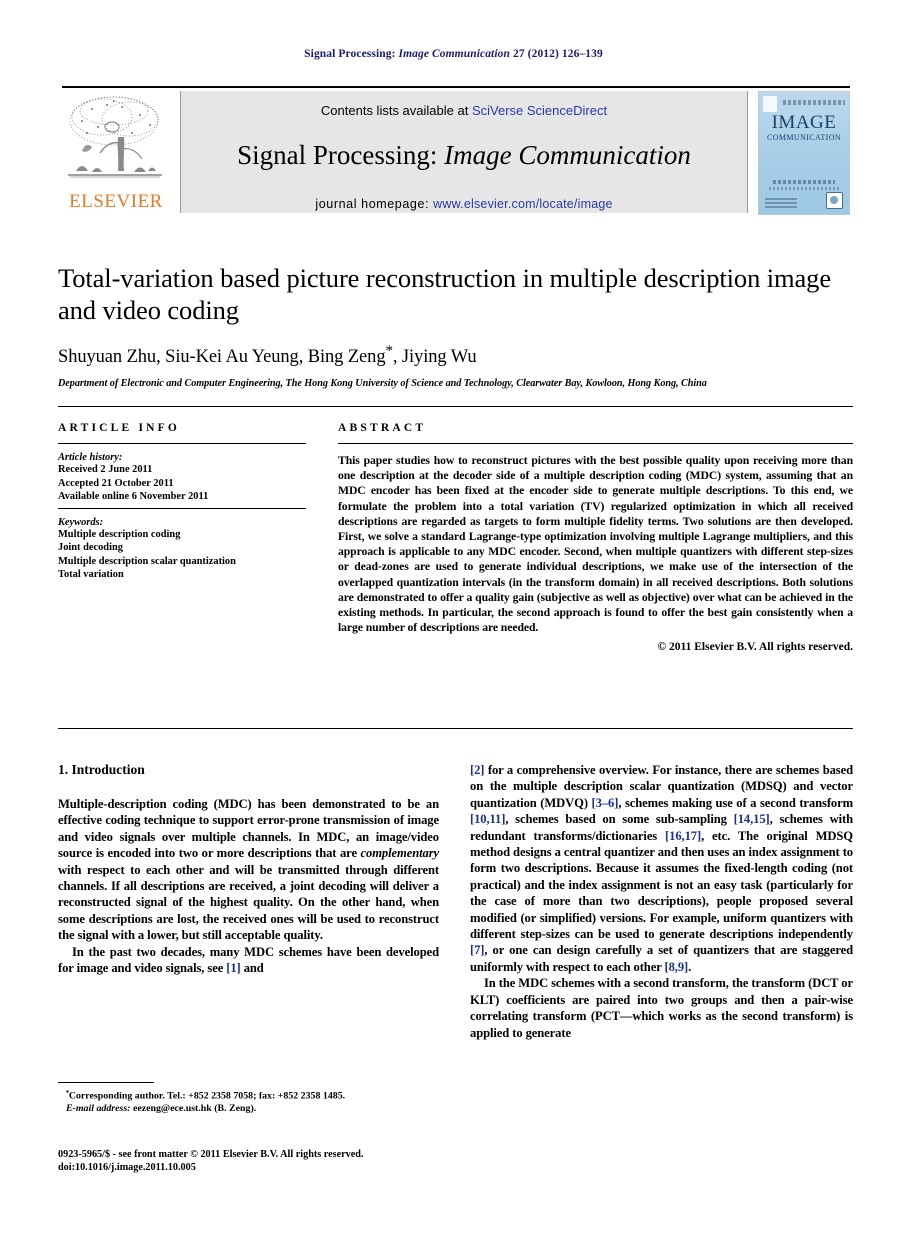 The height and width of the screenshot is (1238, 907). Describe the element at coordinates (119, 428) in the screenshot. I see `article-info-heading: ARTICLE INFO` at that location.